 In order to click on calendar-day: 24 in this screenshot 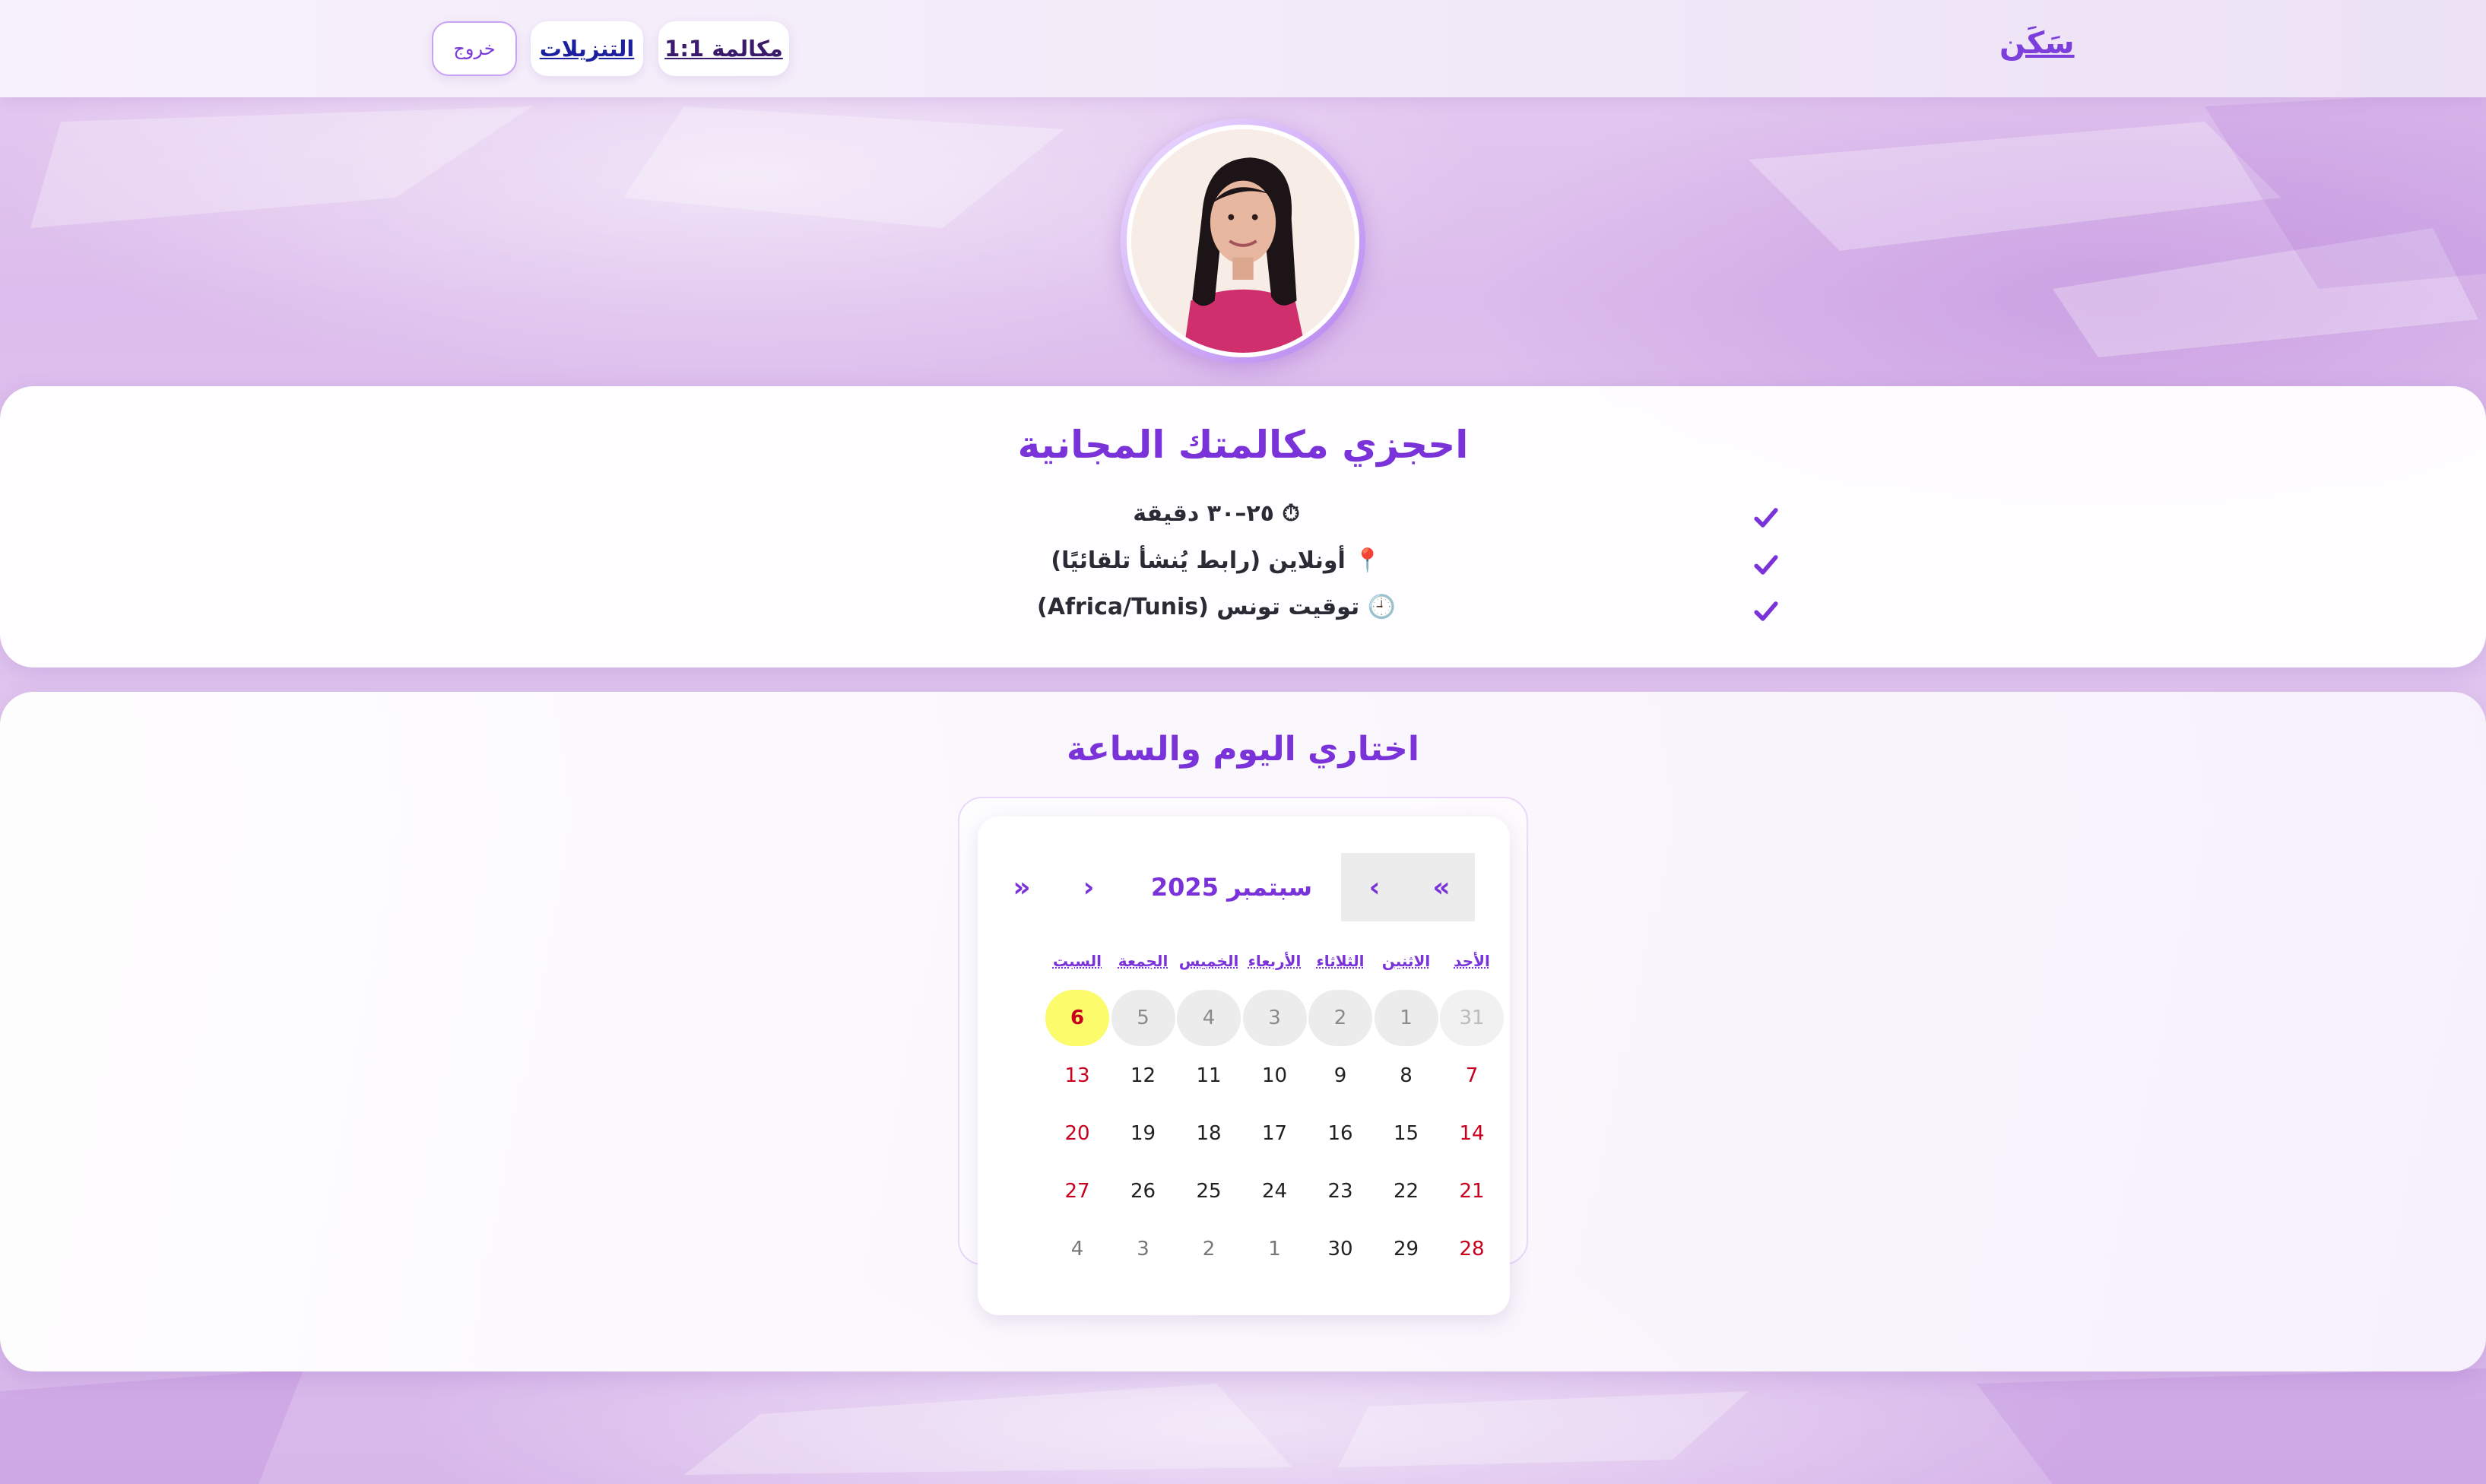, I will do `click(1275, 1191)`.